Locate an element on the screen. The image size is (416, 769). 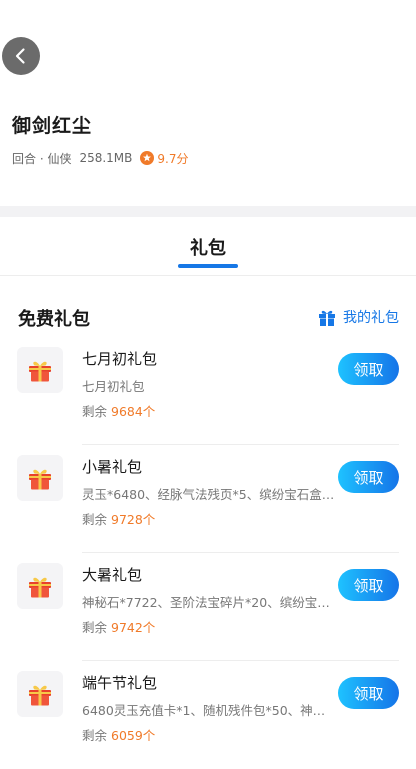
star-icon is located at coordinates (147, 158).